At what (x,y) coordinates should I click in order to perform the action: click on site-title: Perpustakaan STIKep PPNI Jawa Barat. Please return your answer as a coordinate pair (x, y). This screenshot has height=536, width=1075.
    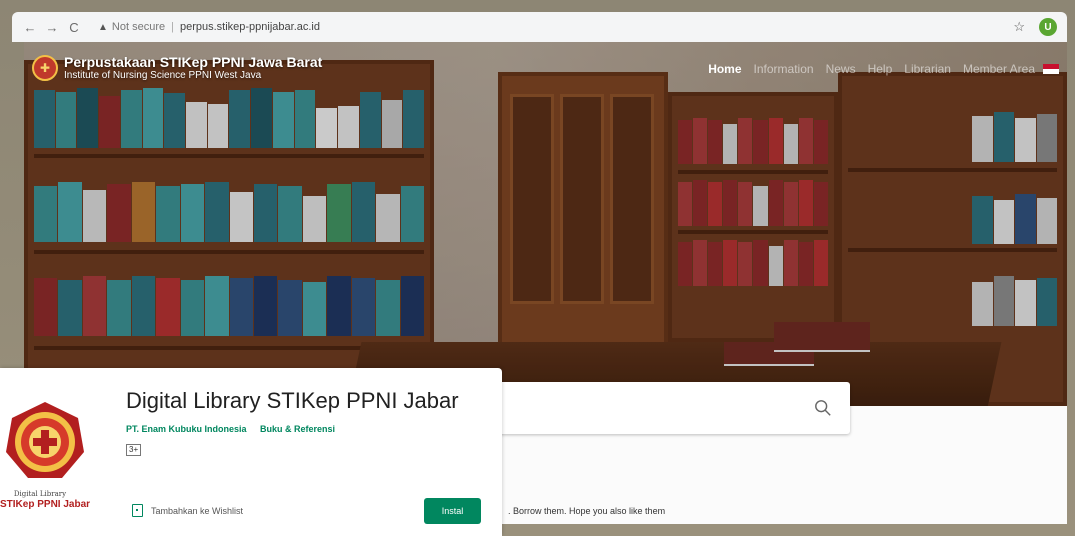
    Looking at the image, I should click on (193, 62).